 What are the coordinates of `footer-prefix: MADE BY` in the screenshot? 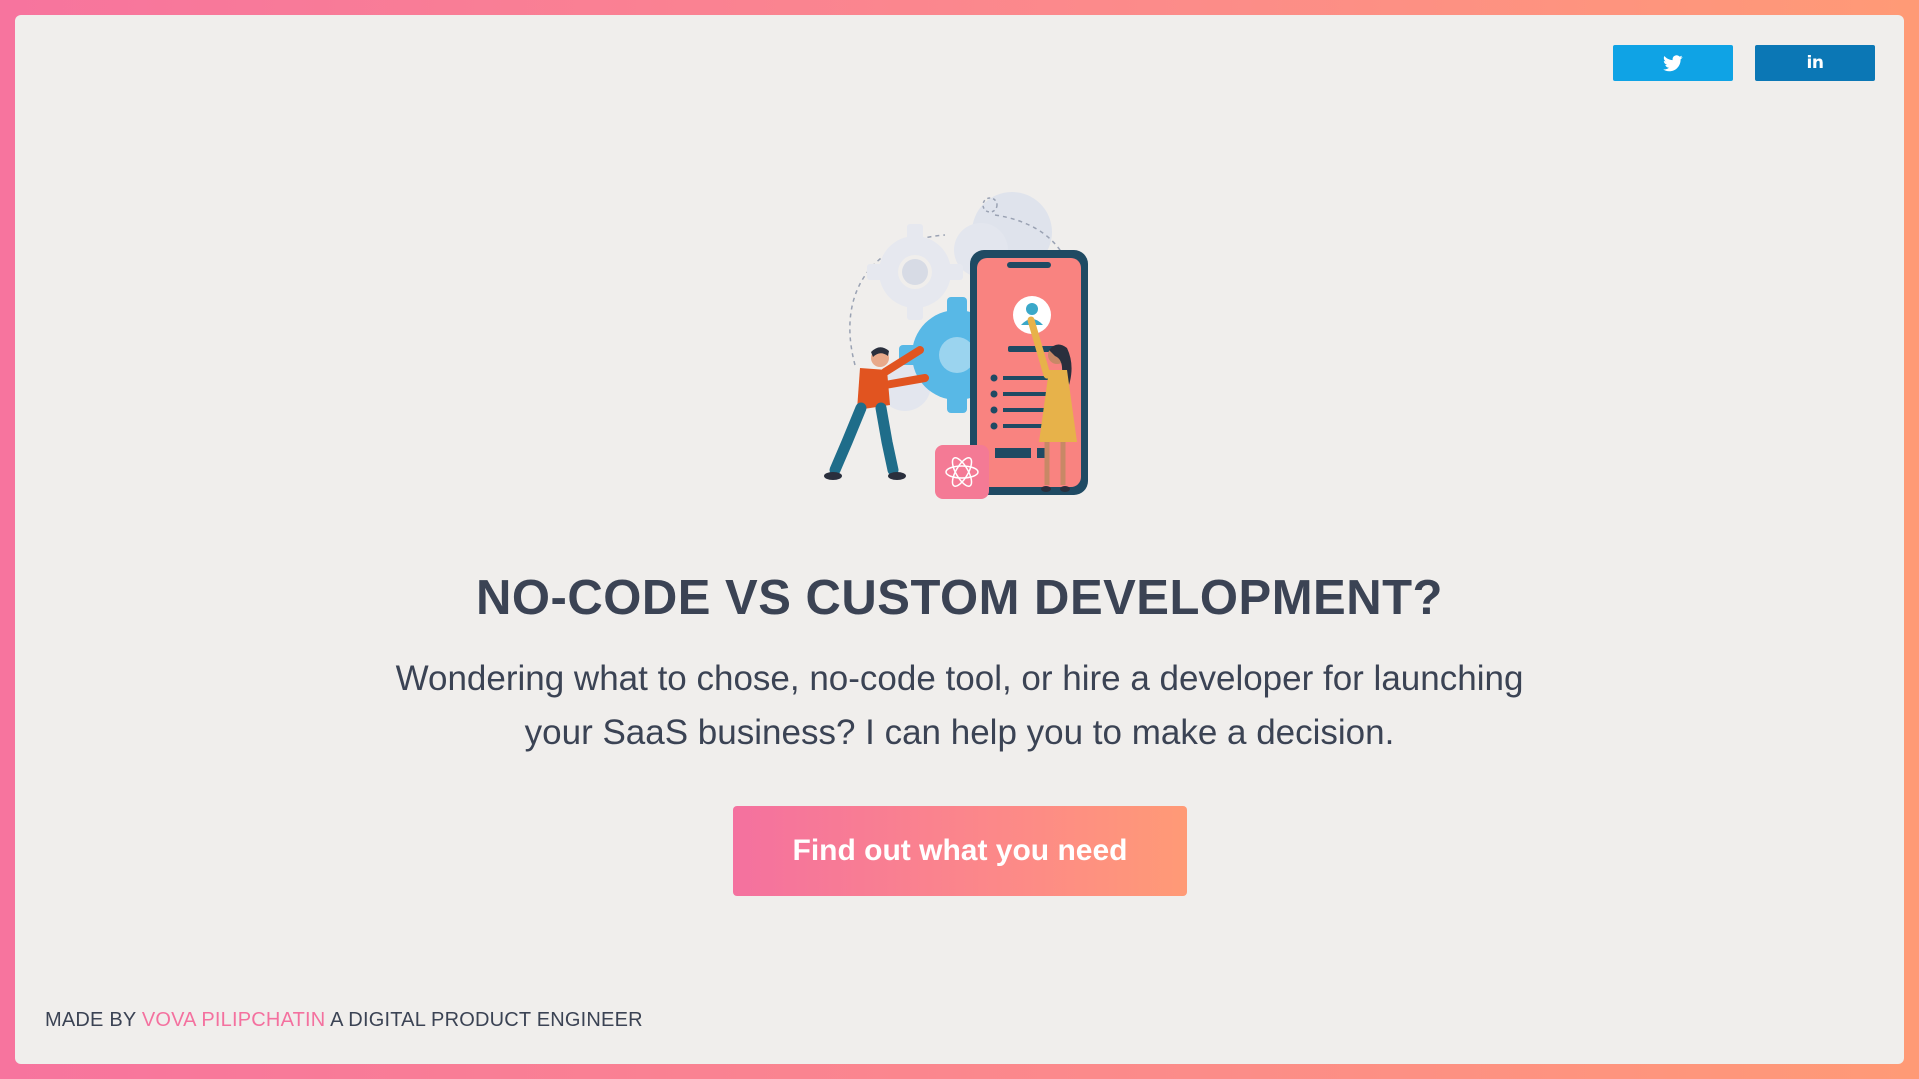 It's located at (91, 1020).